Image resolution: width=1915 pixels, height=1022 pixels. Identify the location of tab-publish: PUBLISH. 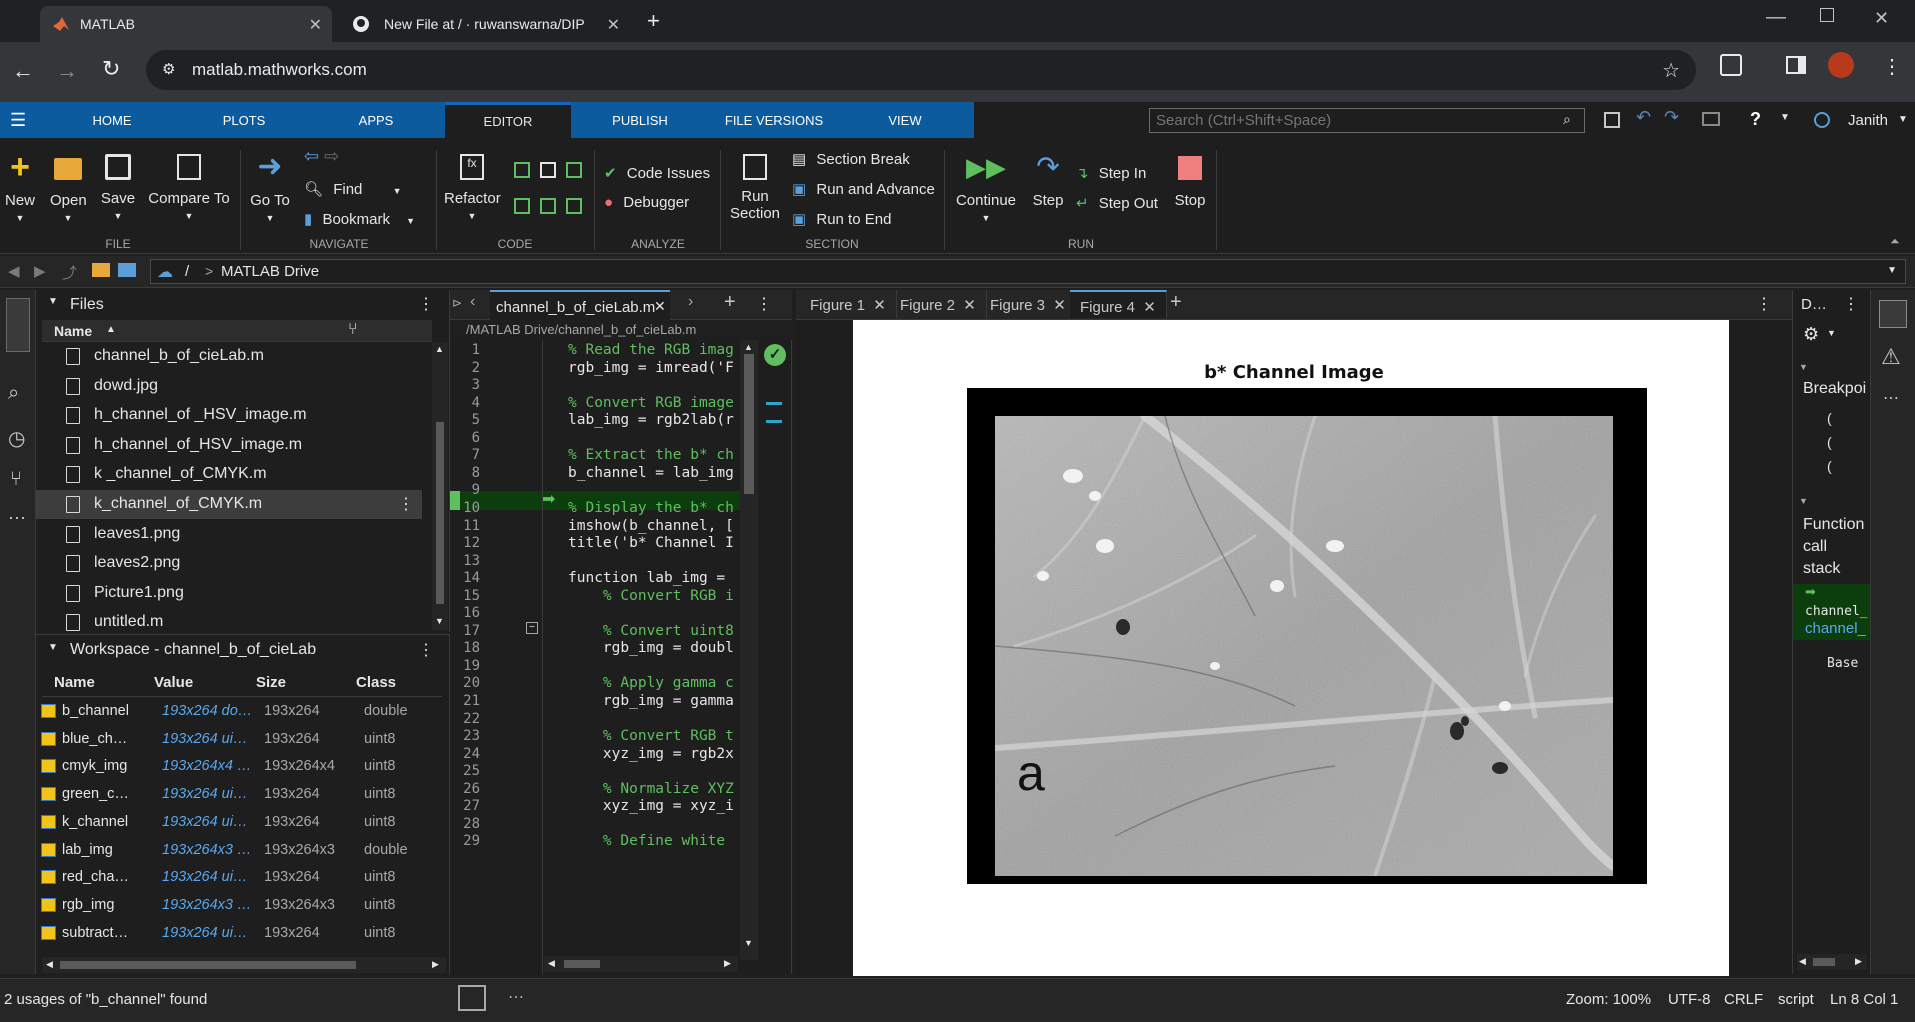
(640, 120).